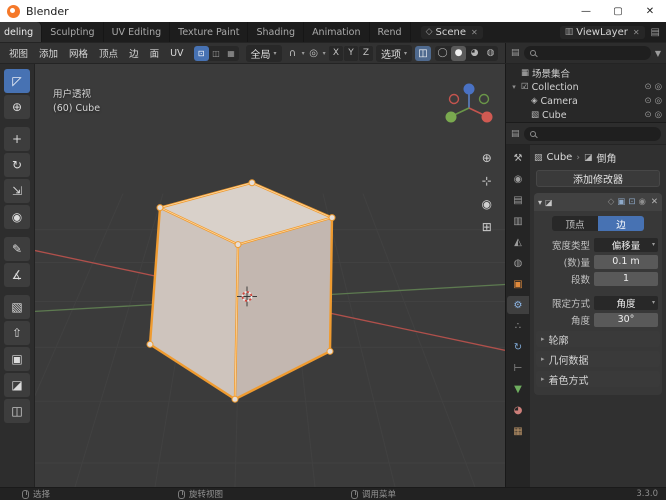 The height and width of the screenshot is (500, 666). I want to click on affect-edges-tab: 边, so click(621, 223).